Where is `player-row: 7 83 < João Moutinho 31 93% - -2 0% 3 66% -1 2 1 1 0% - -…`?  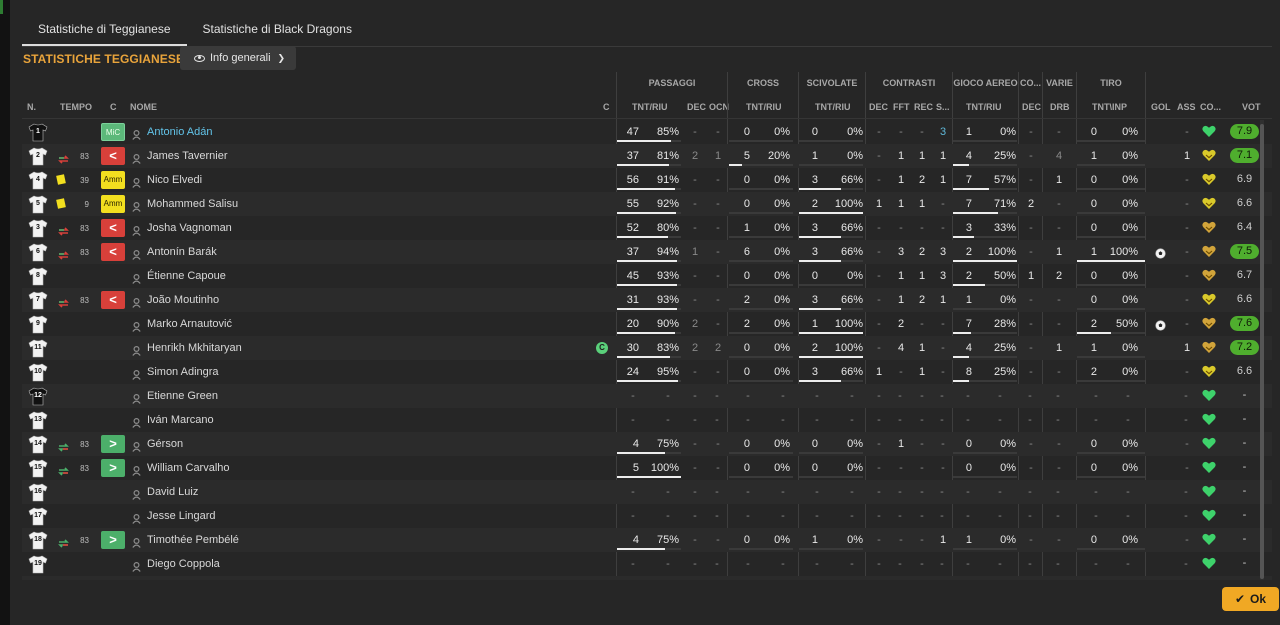 player-row: 7 83 < João Moutinho 31 93% - -2 0% 3 66% -1 2 1 1 0% - -… is located at coordinates (647, 300).